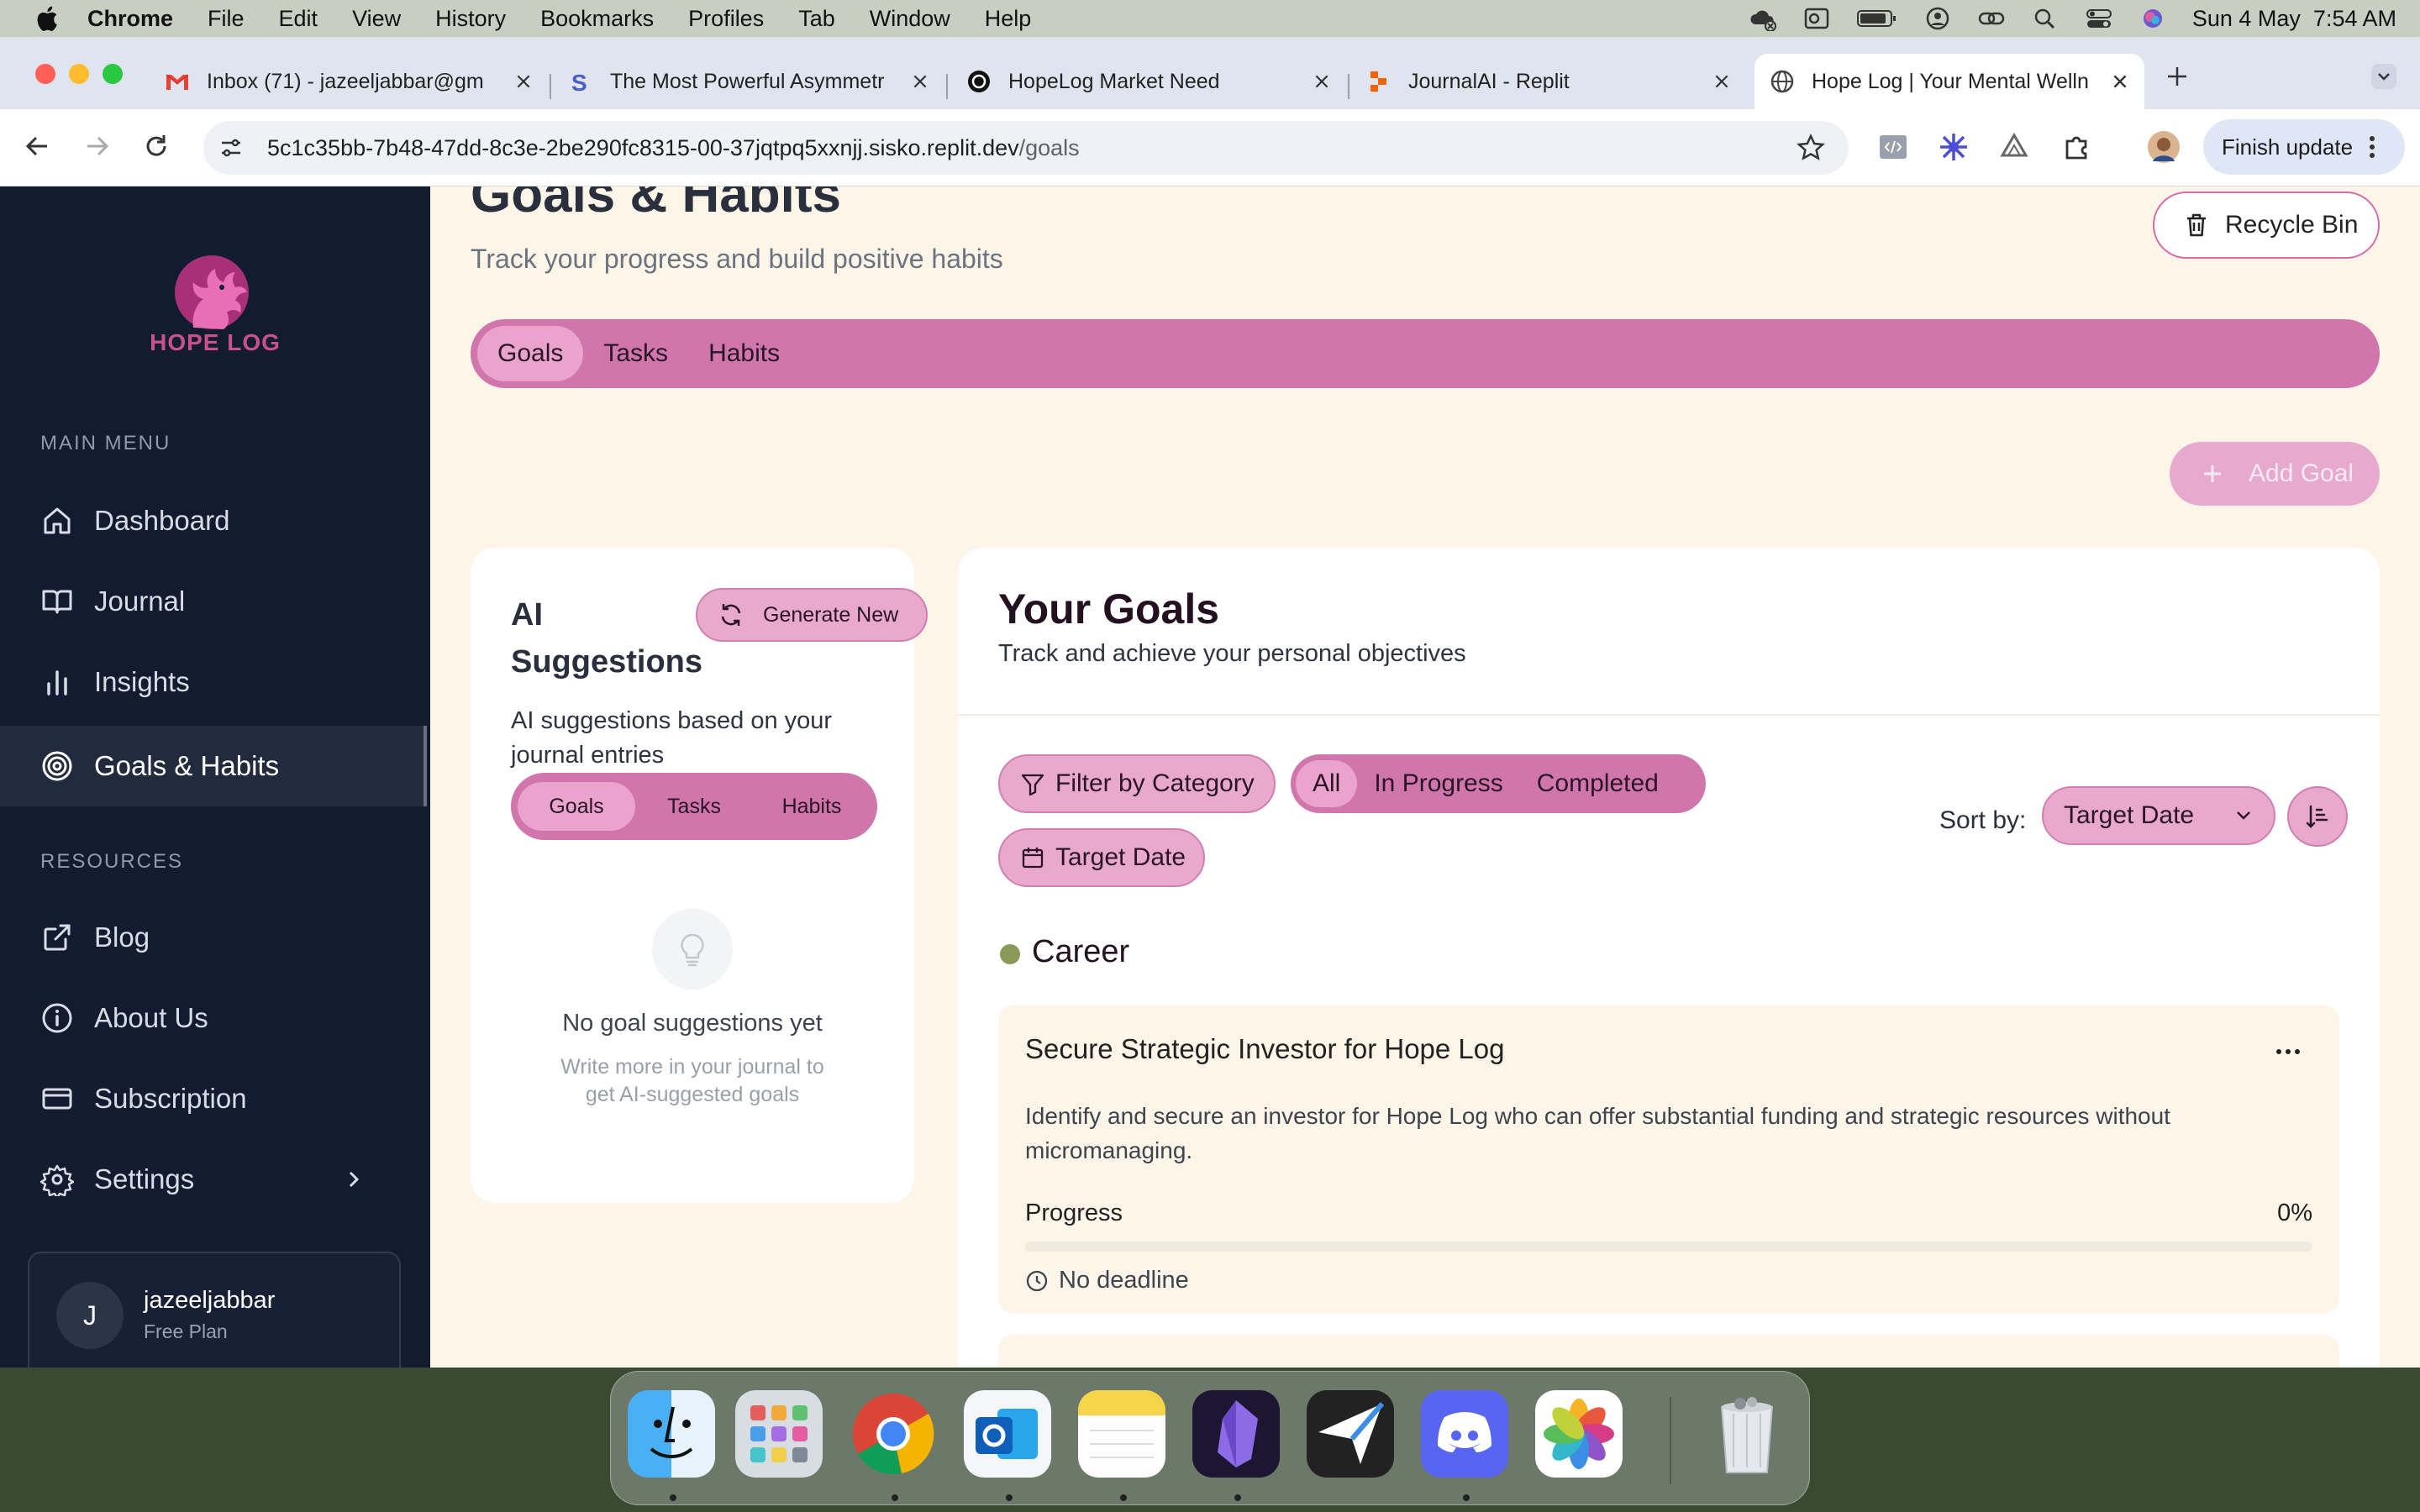 The height and width of the screenshot is (1512, 2420). I want to click on ai-tab-tasks: Tasks, so click(694, 806).